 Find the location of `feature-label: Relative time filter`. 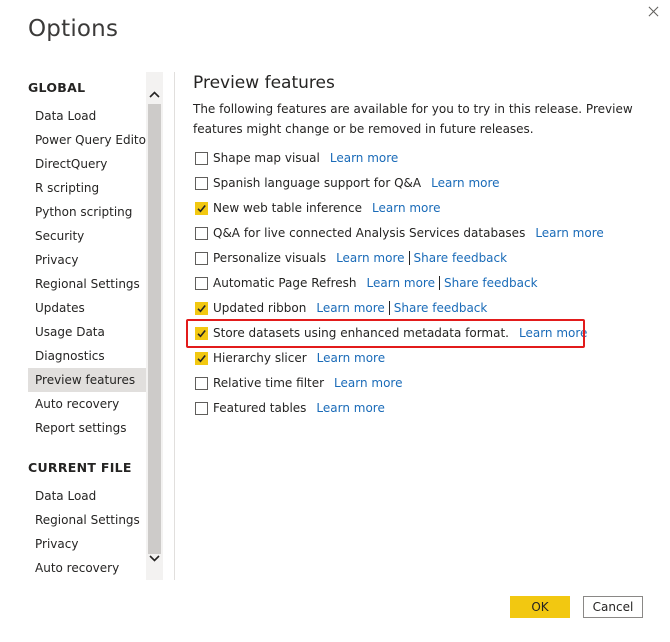

feature-label: Relative time filter is located at coordinates (269, 383).